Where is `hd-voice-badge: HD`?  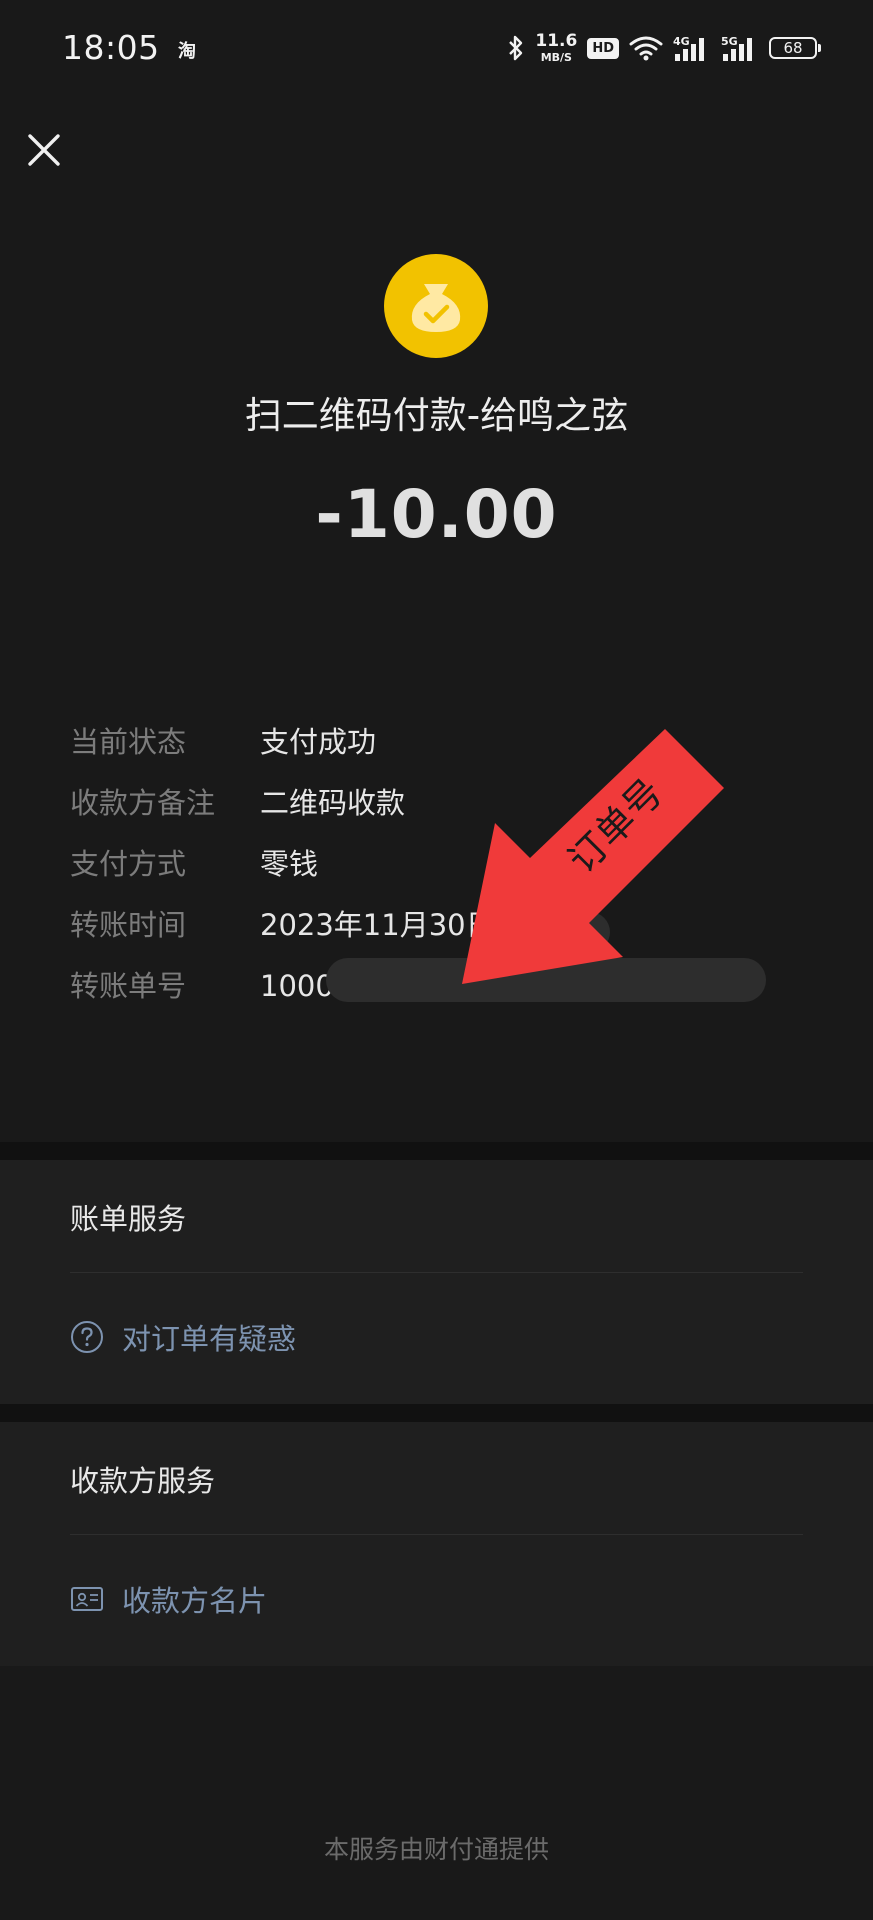
hd-voice-badge: HD is located at coordinates (603, 48).